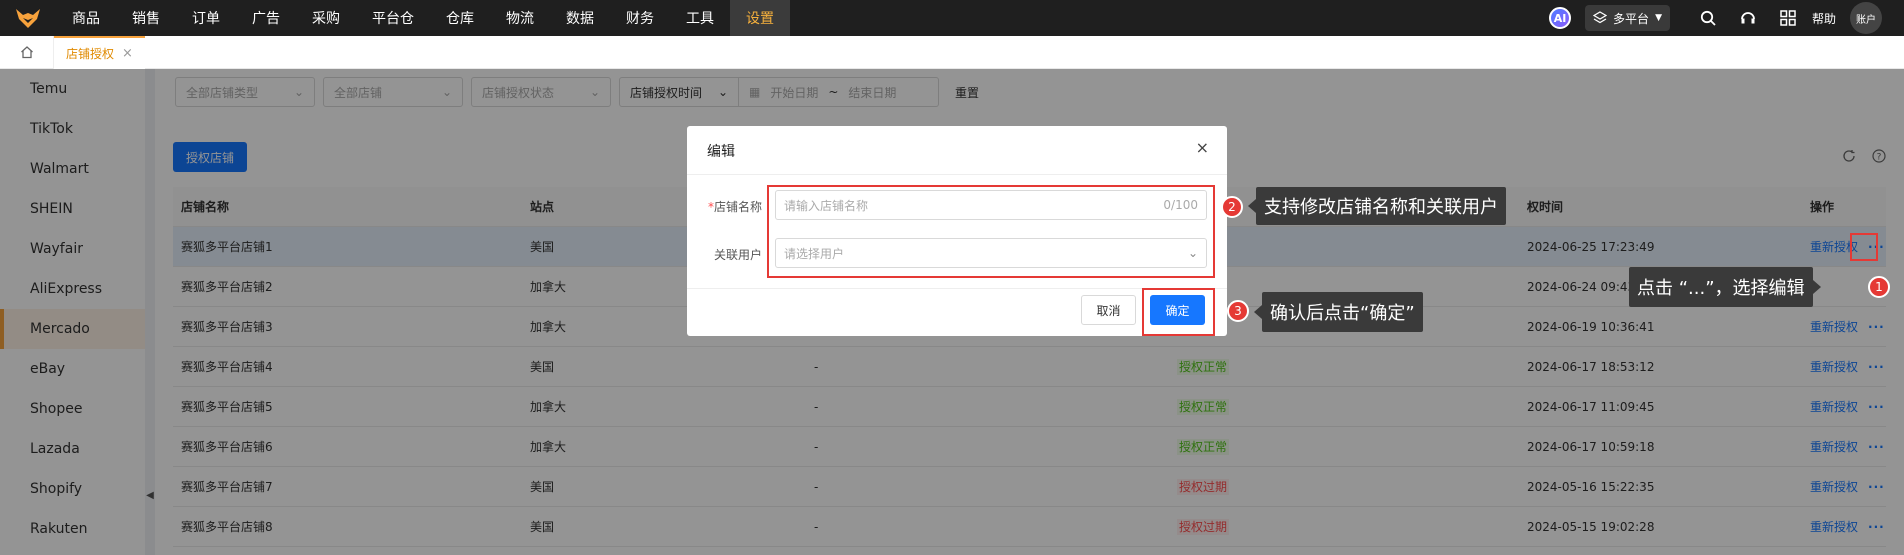 This screenshot has height=555, width=1904. What do you see at coordinates (580, 18) in the screenshot?
I see `nav-item: 数据` at bounding box center [580, 18].